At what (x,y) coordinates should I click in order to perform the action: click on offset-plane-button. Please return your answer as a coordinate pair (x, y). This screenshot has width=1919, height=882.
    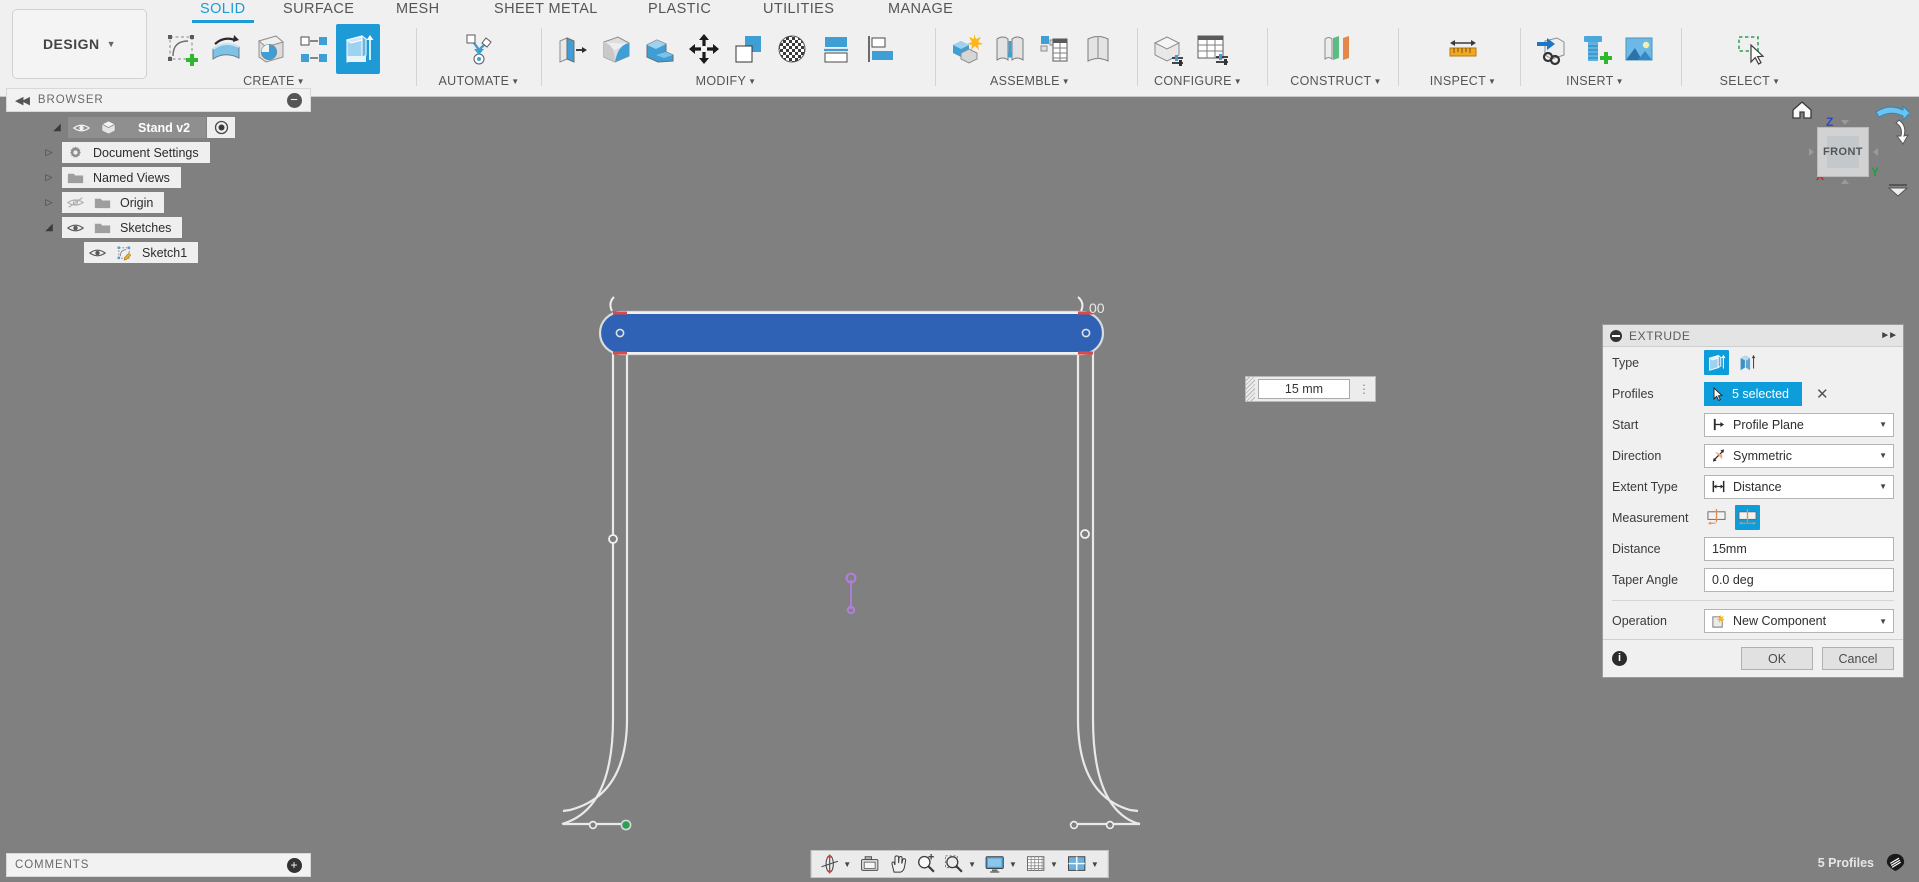
    Looking at the image, I should click on (1336, 49).